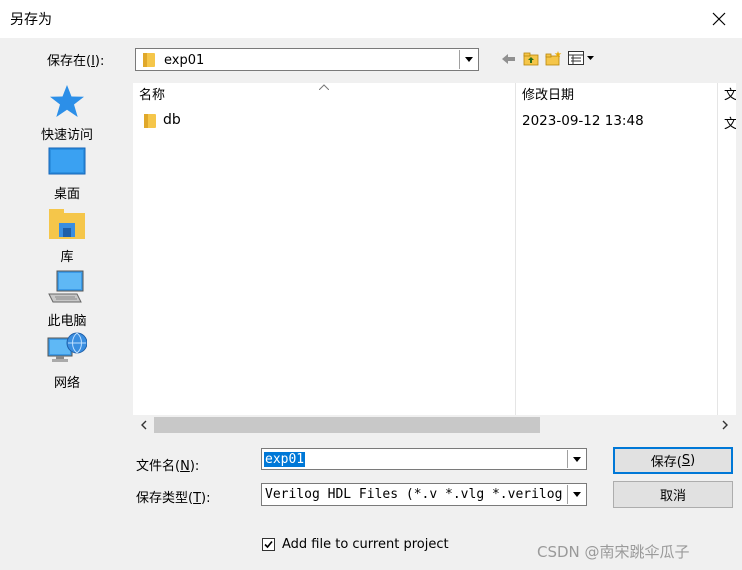 This screenshot has height=570, width=742. What do you see at coordinates (194, 466) in the screenshot?
I see `filename-label-suffix: ):` at bounding box center [194, 466].